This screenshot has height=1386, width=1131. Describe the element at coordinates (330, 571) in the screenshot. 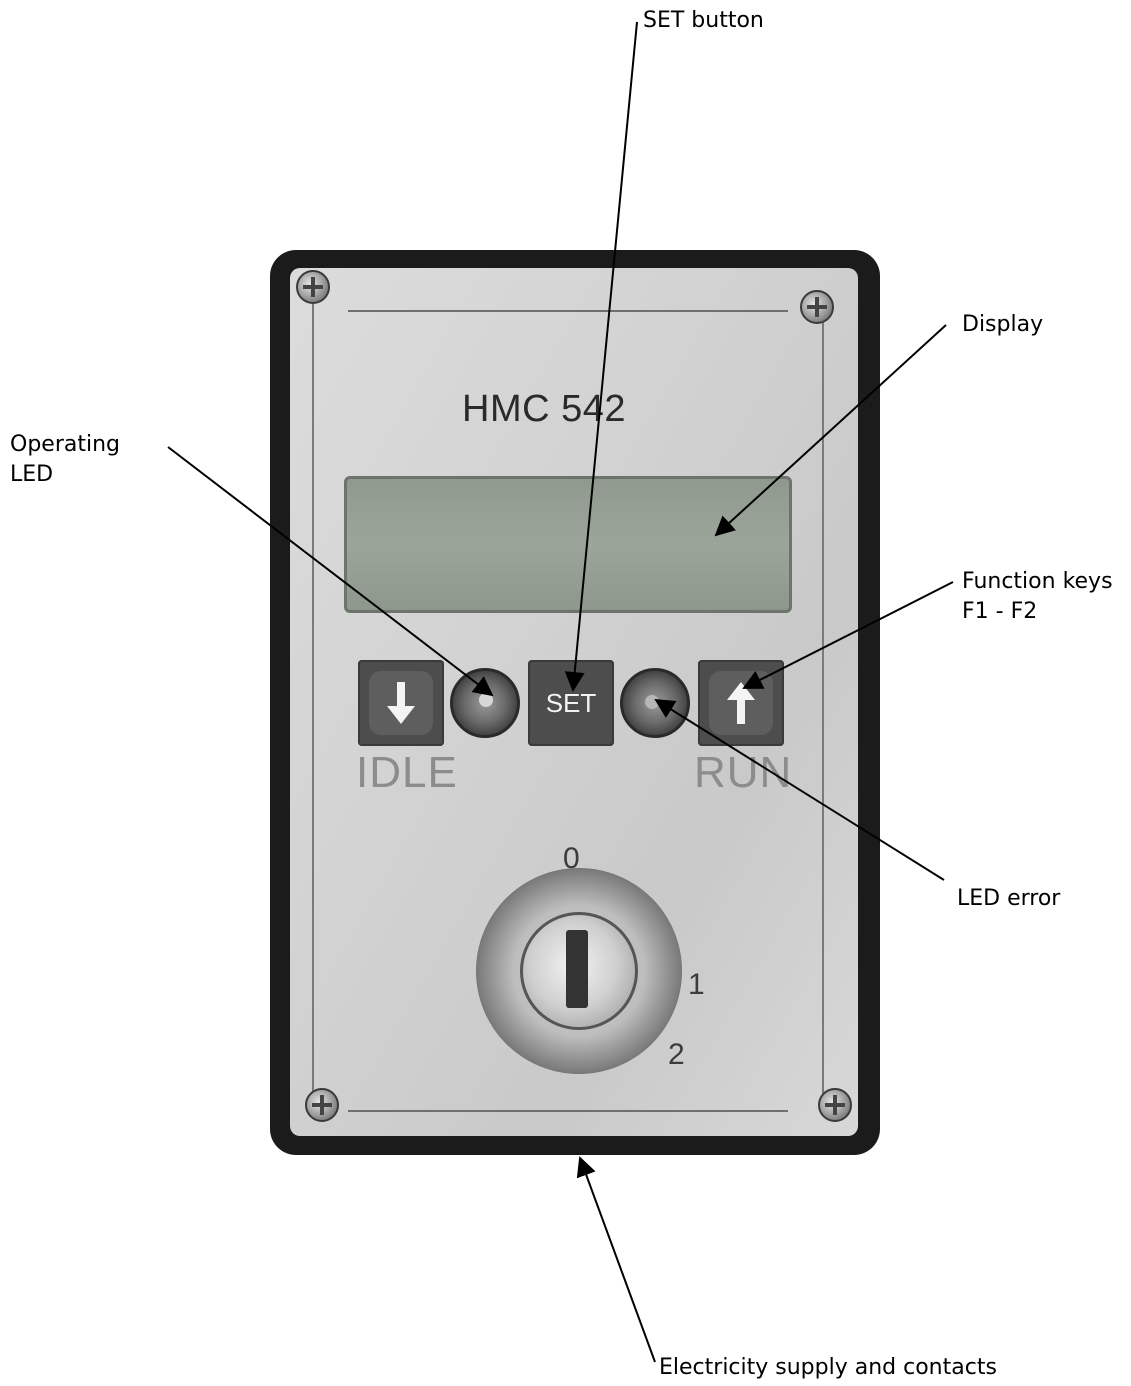

I see `arrow-operating-led` at that location.